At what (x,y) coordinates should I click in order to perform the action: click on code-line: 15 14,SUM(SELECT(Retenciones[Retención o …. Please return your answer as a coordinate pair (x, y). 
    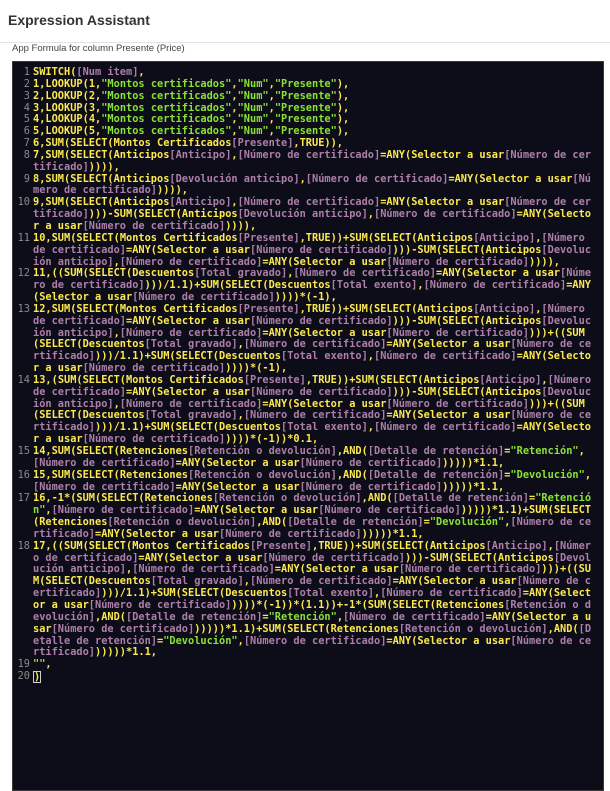
    Looking at the image, I should click on (308, 457).